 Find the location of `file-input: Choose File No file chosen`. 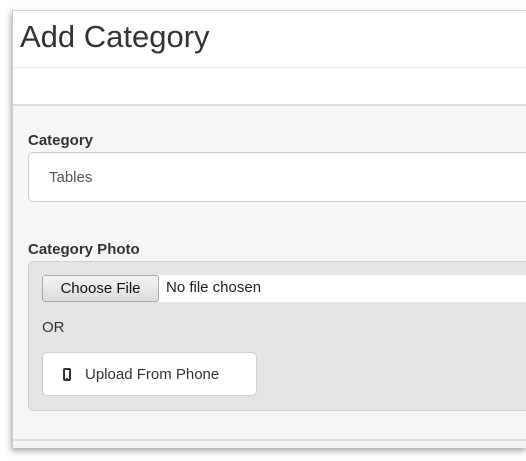

file-input: Choose File No file chosen is located at coordinates (284, 288).